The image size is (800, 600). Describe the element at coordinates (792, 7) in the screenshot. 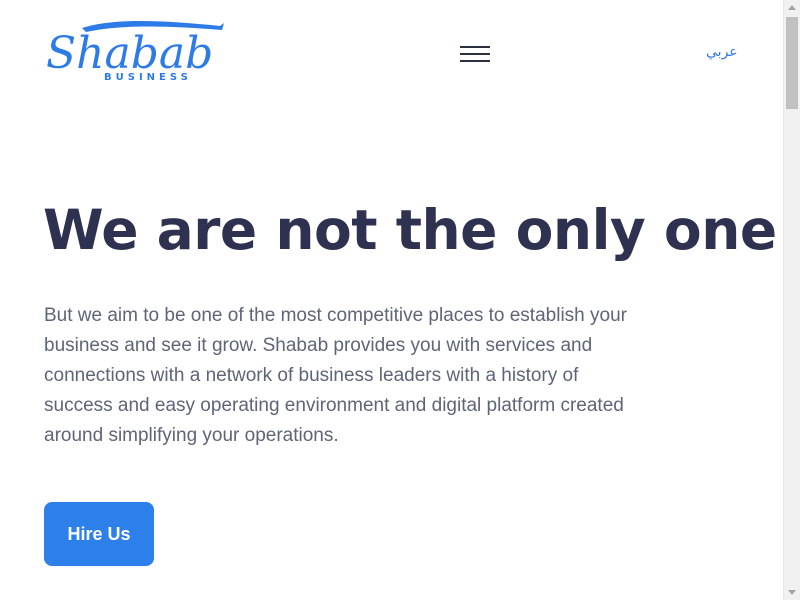

I see `scroll-up-arrow-icon` at that location.